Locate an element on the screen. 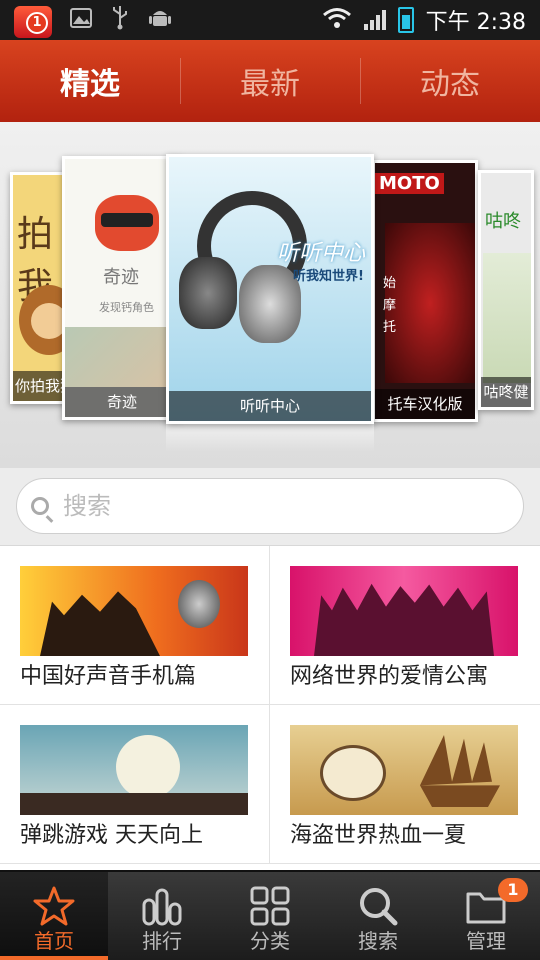 This screenshot has width=540, height=960. card-image-subtext: 听我知世界! is located at coordinates (328, 276).